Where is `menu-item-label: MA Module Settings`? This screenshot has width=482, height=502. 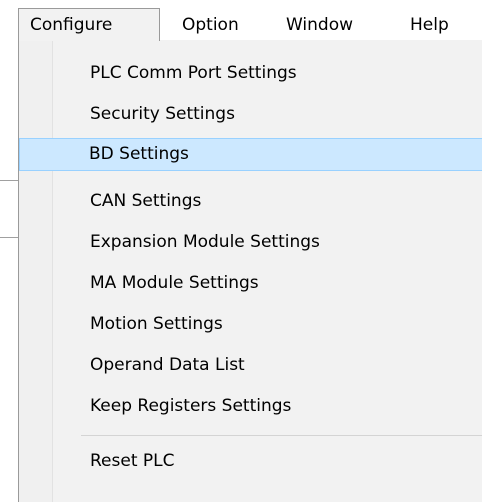 menu-item-label: MA Module Settings is located at coordinates (174, 283).